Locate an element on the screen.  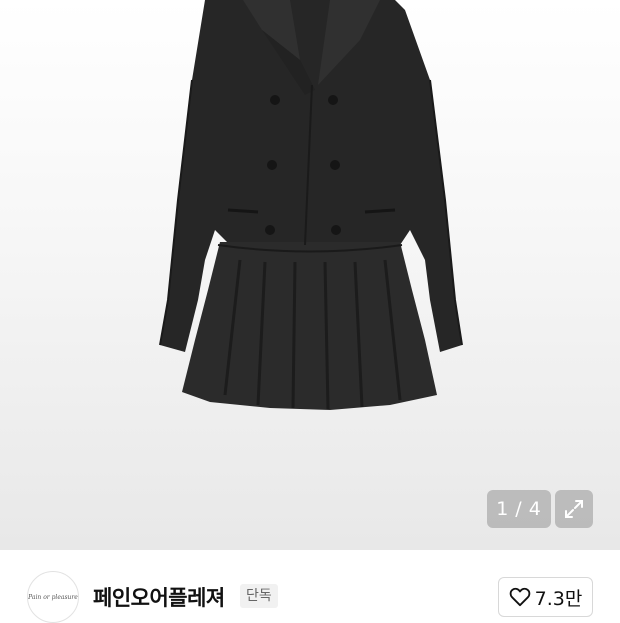
like-count: 7.3만 is located at coordinates (558, 598).